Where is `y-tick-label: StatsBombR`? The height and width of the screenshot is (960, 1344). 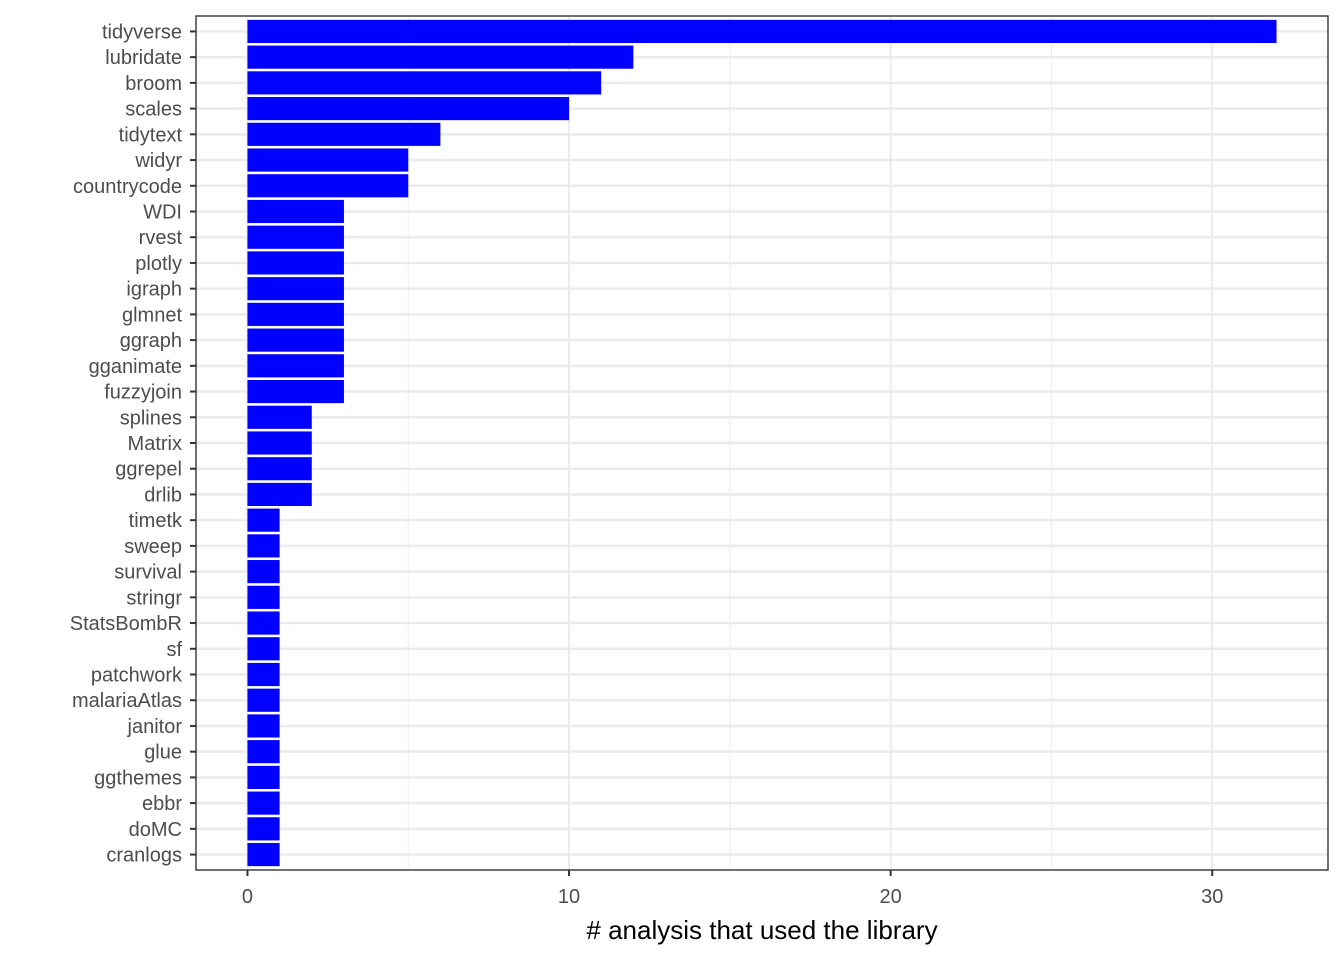 y-tick-label: StatsBombR is located at coordinates (126, 624).